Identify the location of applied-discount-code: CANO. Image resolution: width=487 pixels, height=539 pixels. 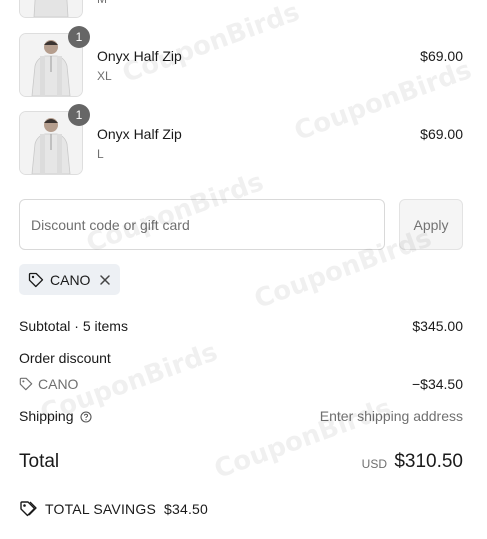
(70, 279).